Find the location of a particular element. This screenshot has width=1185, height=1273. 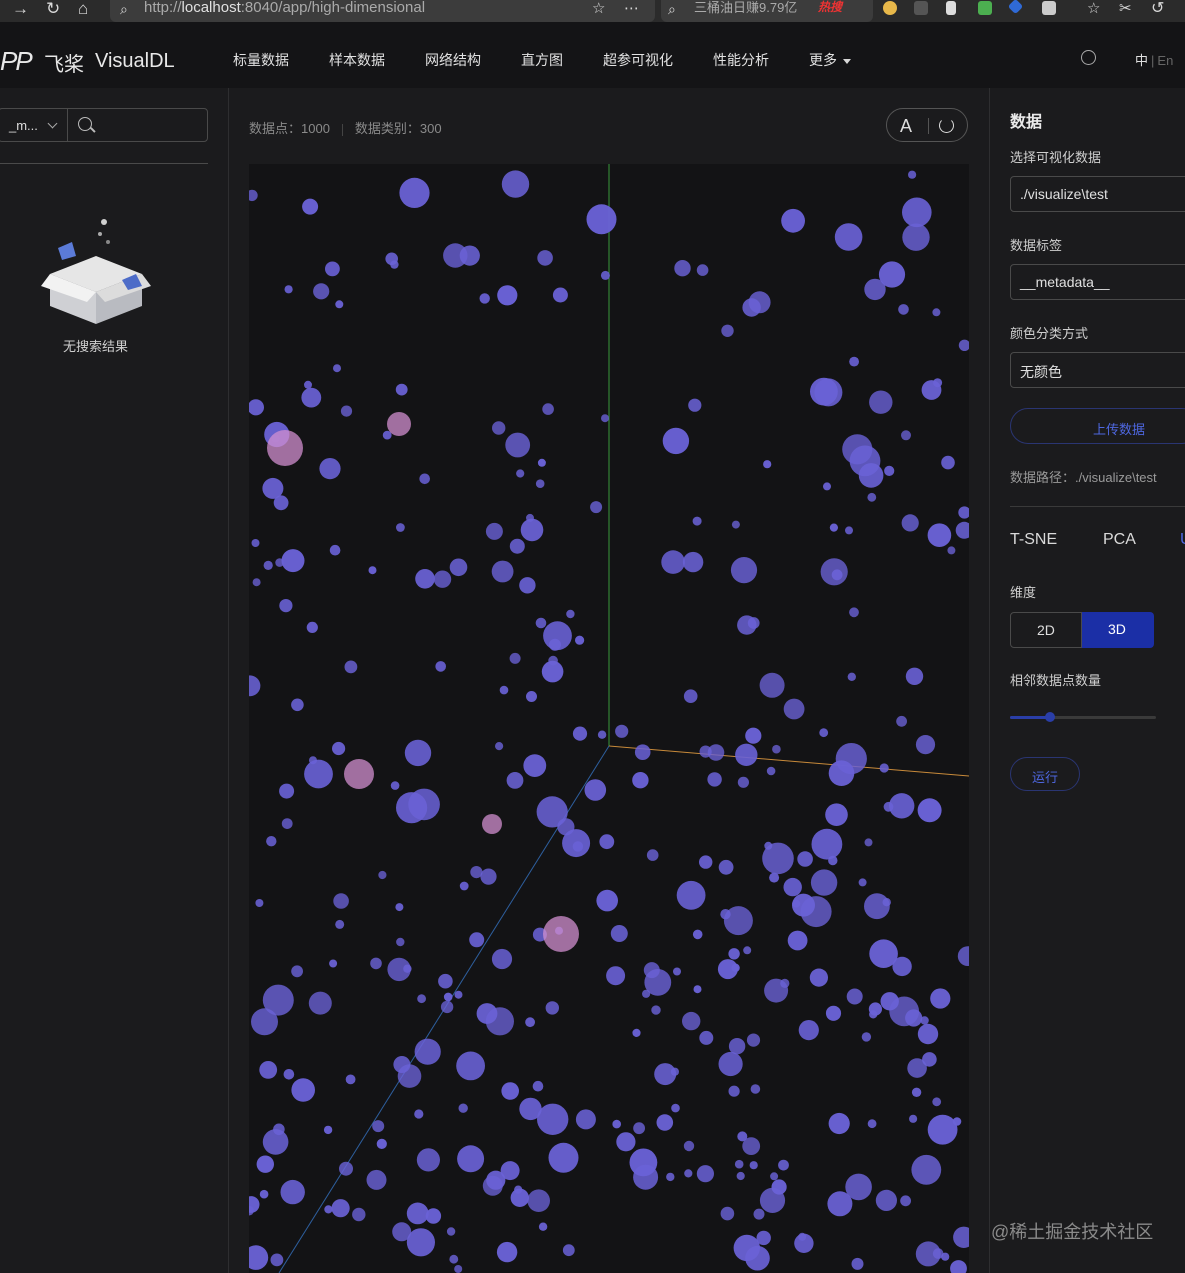

upload-data-button: 上传数据 is located at coordinates (1097, 426).